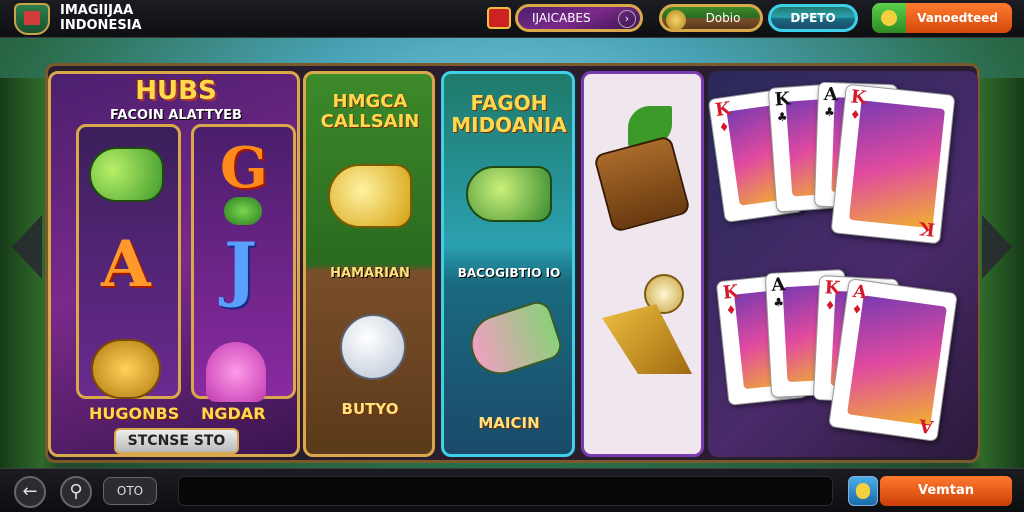 This screenshot has height=512, width=1024. I want to click on reel-letter-g: G, so click(244, 168).